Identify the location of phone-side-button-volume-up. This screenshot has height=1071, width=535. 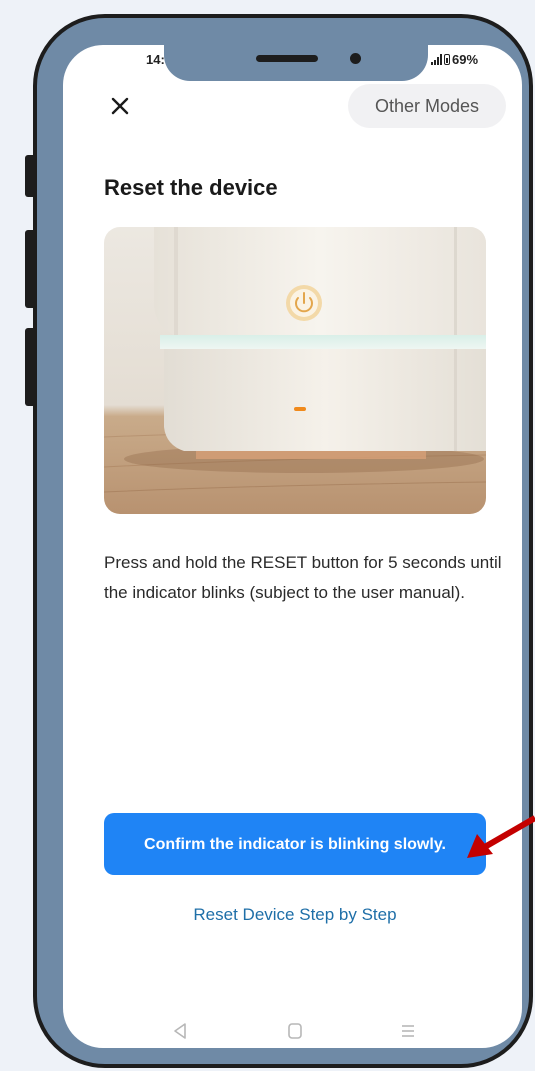
(29, 269).